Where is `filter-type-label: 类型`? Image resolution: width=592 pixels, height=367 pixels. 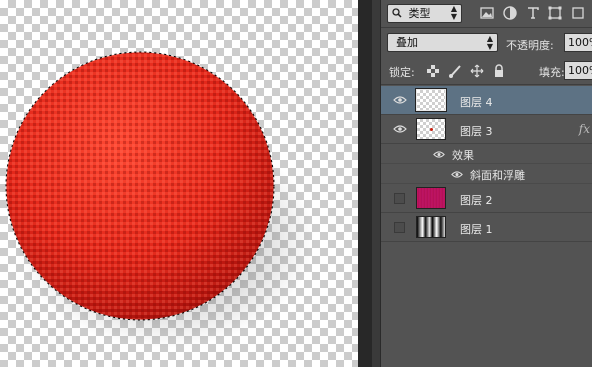 filter-type-label: 类型 is located at coordinates (419, 13).